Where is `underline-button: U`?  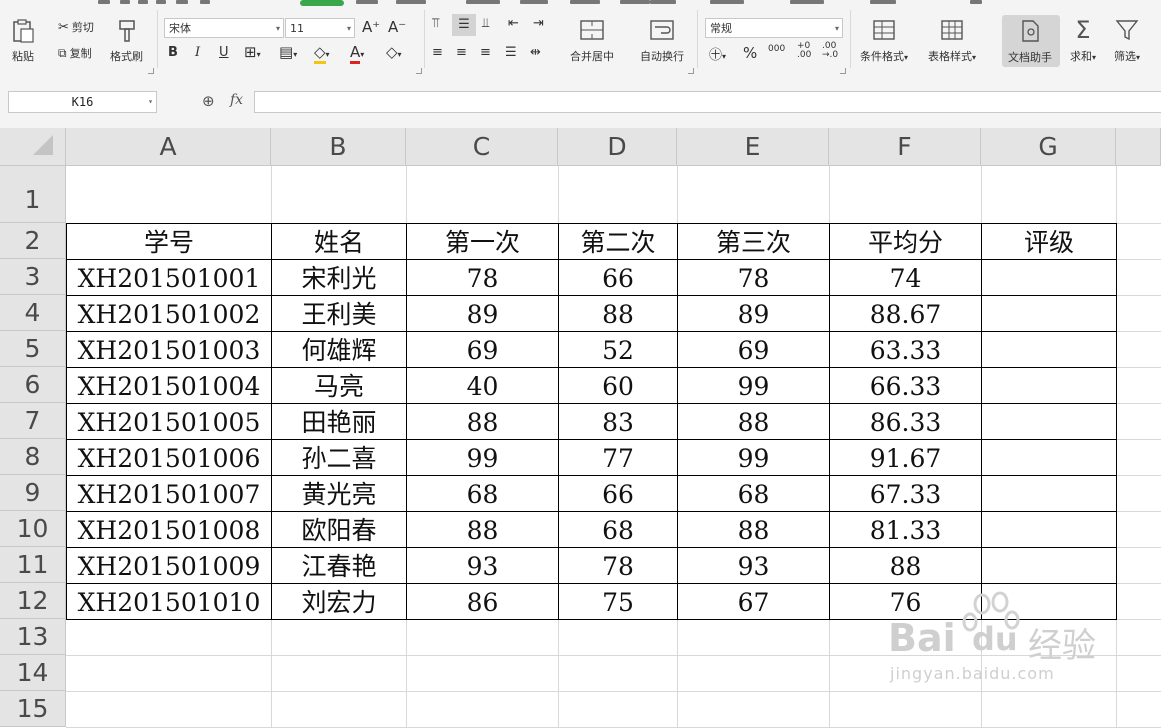
underline-button: U is located at coordinates (224, 52).